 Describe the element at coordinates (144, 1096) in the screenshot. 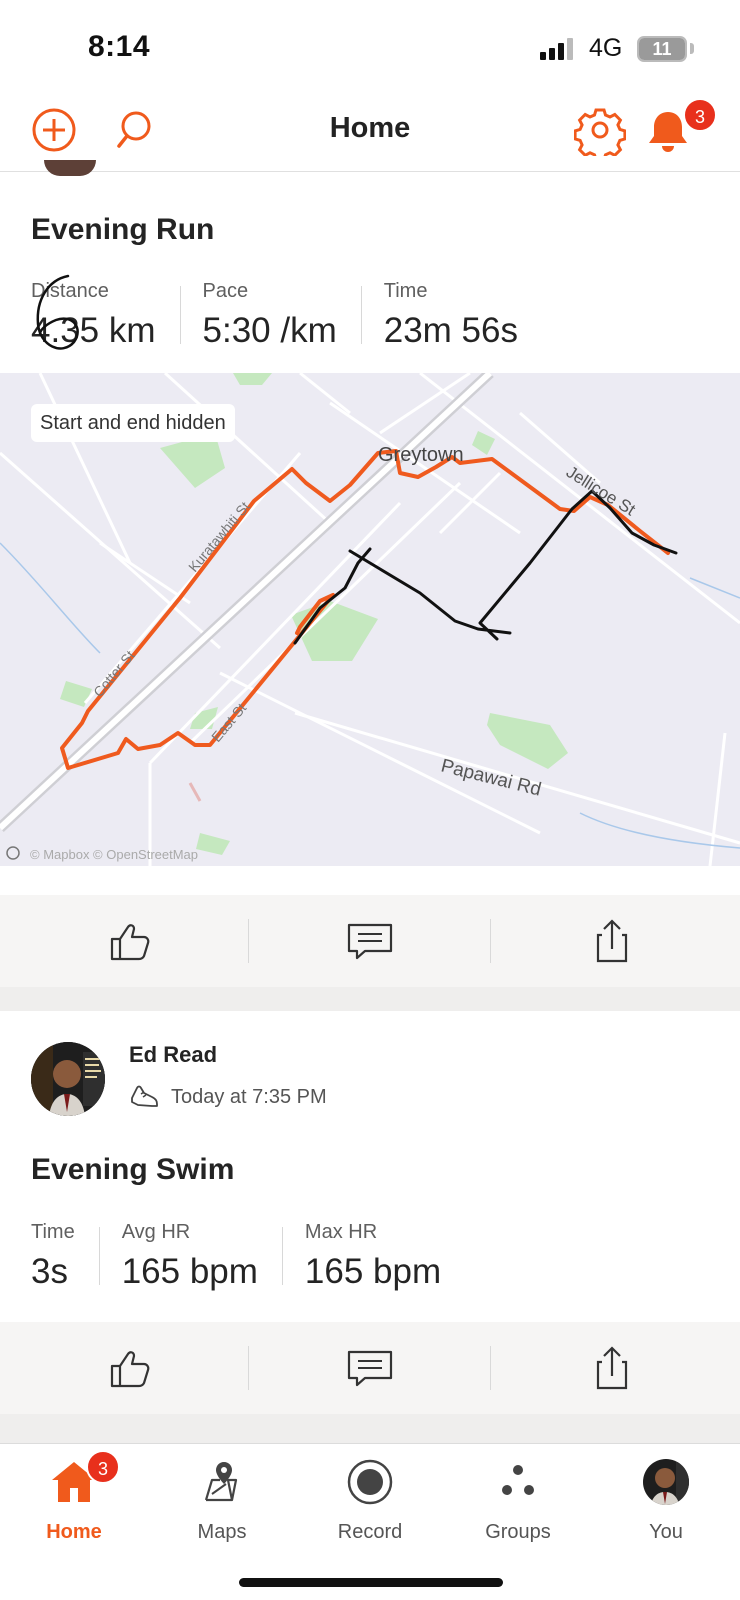

I see `shoe-icon` at that location.